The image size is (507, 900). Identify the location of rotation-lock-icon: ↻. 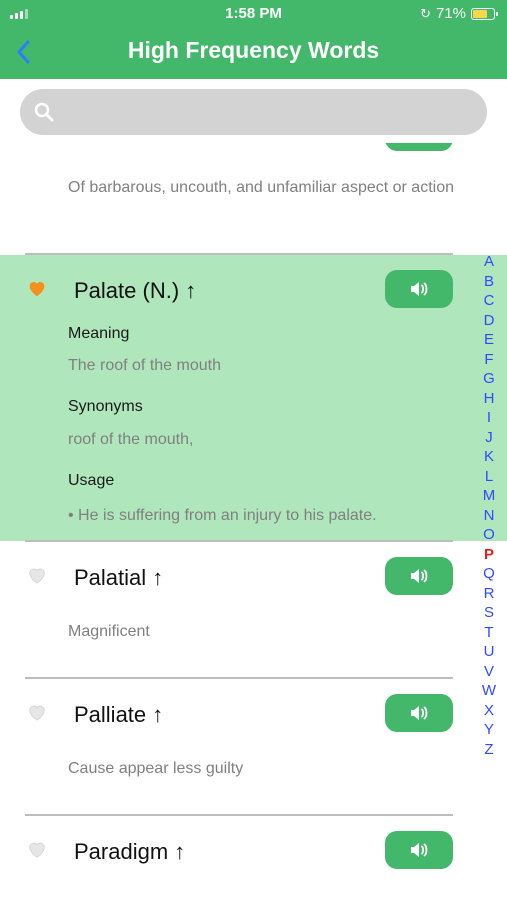
(425, 13).